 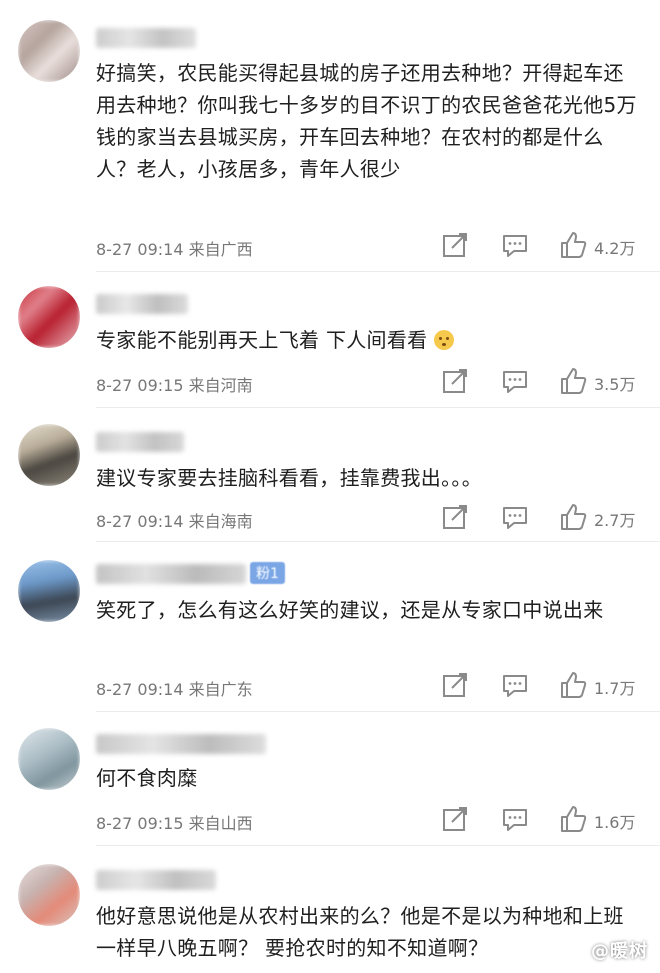 I want to click on comment-meta: 8-27 09:15 来自山西, so click(x=174, y=823).